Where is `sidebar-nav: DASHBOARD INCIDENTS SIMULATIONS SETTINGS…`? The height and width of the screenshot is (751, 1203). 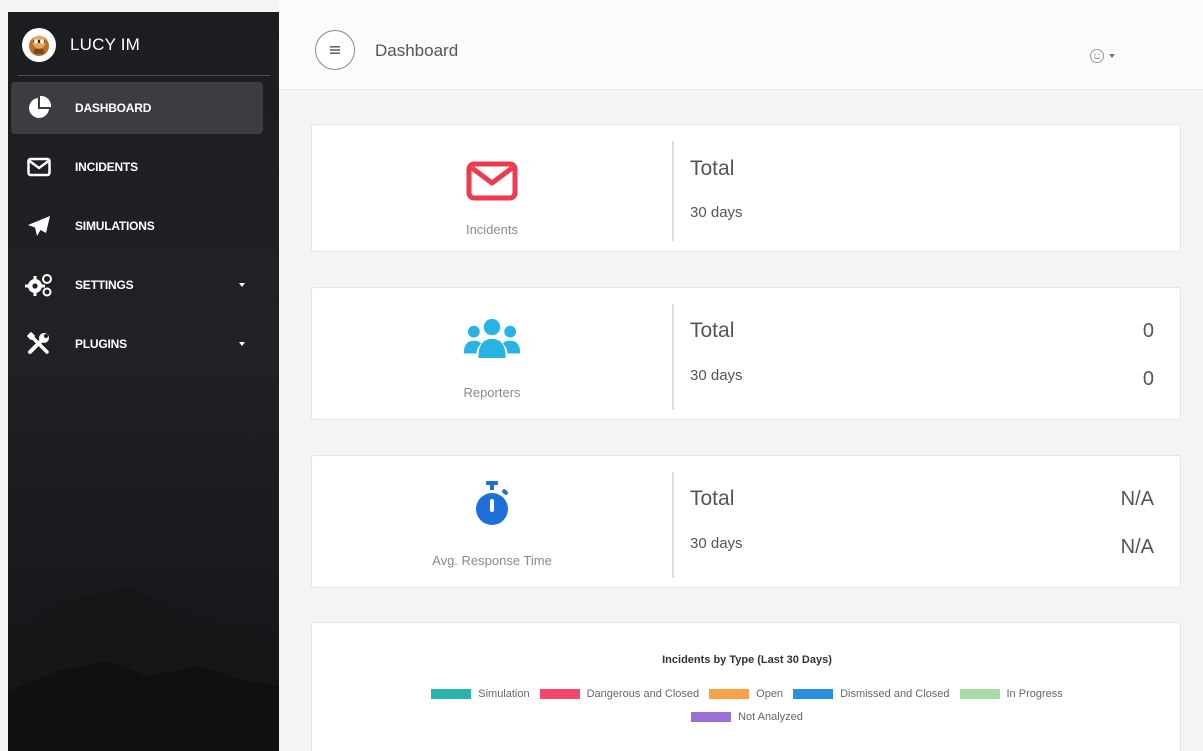 sidebar-nav: DASHBOARD INCIDENTS SIMULATIONS SETTINGS… is located at coordinates (137, 229).